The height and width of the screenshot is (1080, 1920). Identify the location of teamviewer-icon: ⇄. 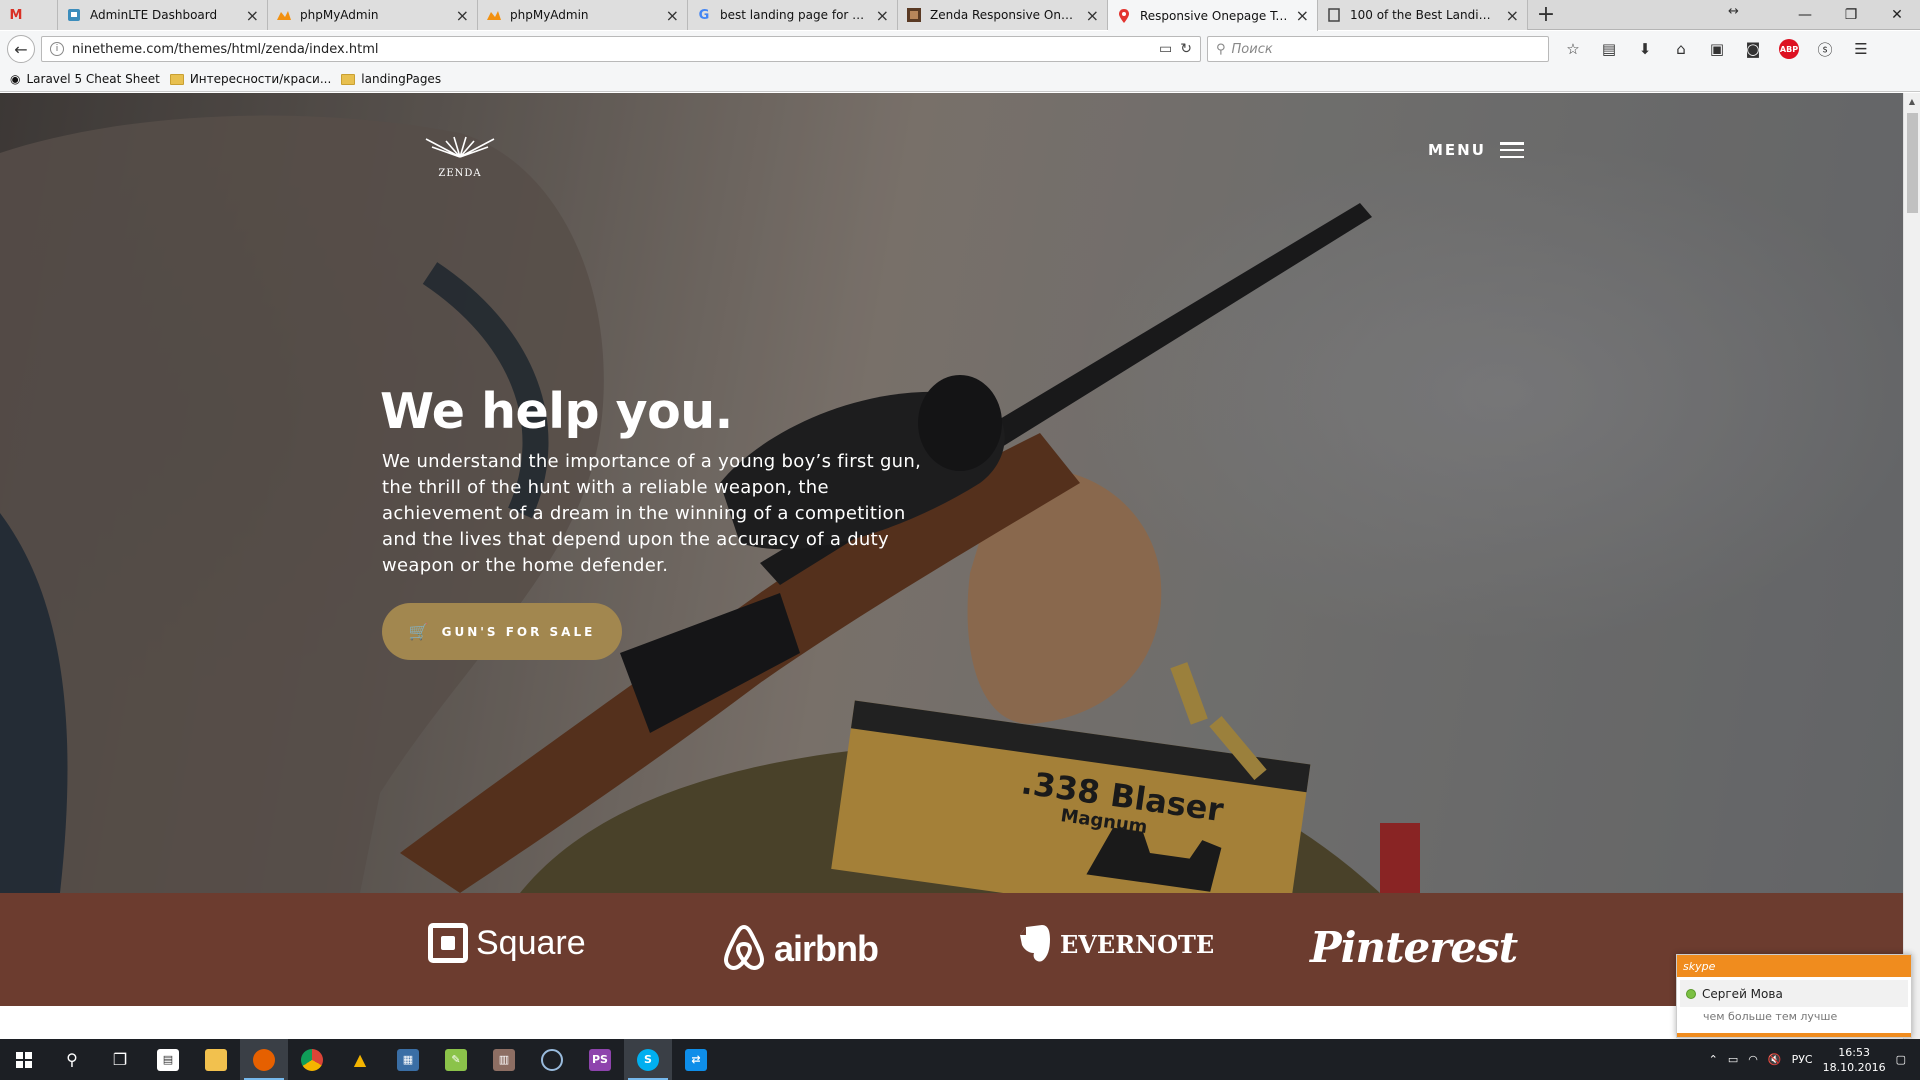
(696, 1059).